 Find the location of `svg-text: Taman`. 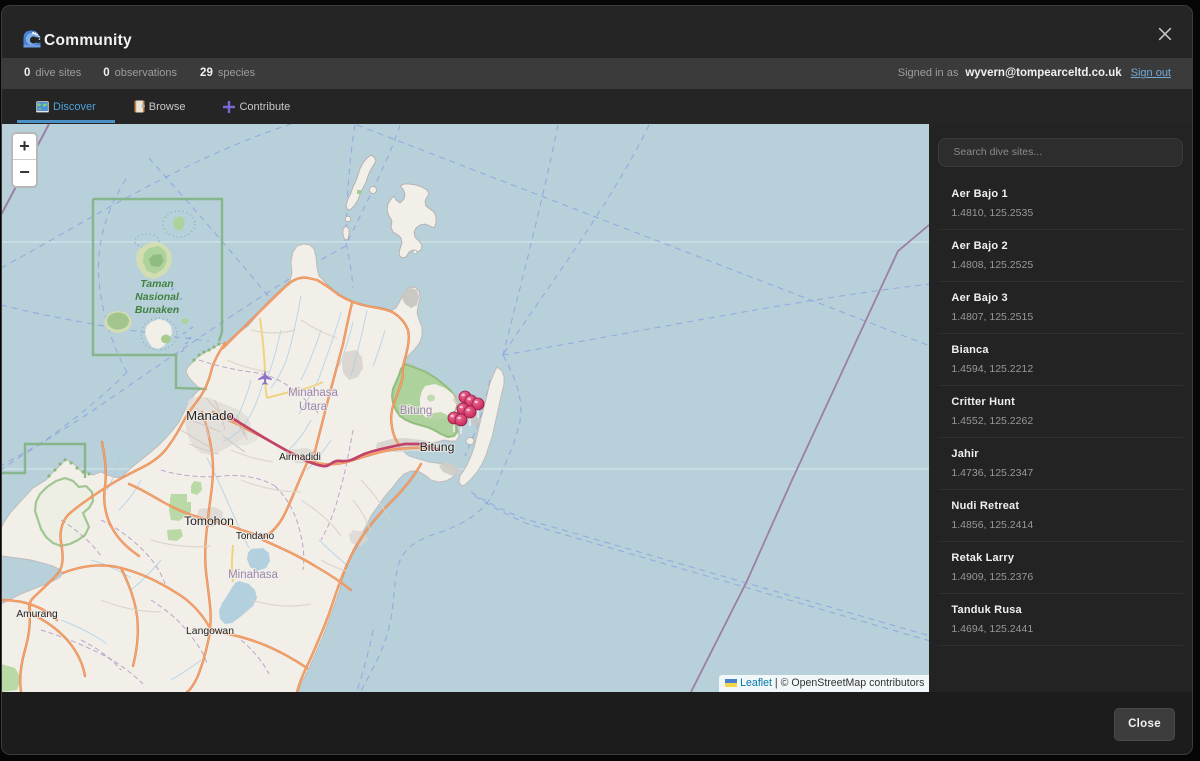

svg-text: Taman is located at coordinates (156, 284).